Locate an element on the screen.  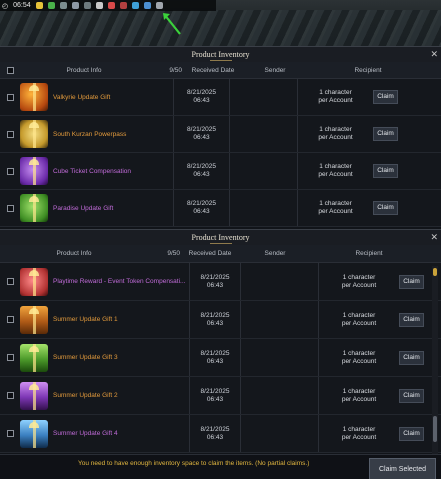
bell-icon is located at coordinates (135, 5).